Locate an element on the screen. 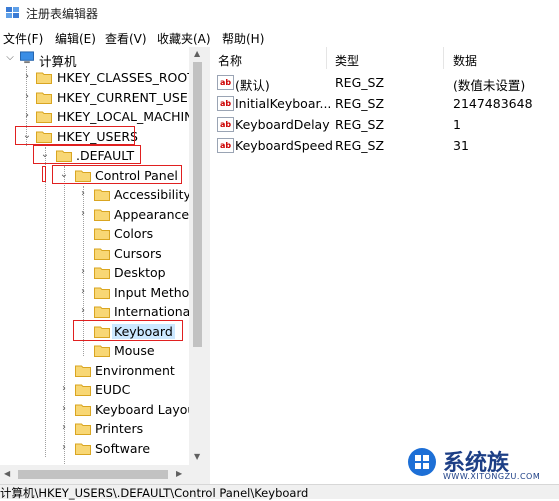  value-data: 1 is located at coordinates (457, 124).